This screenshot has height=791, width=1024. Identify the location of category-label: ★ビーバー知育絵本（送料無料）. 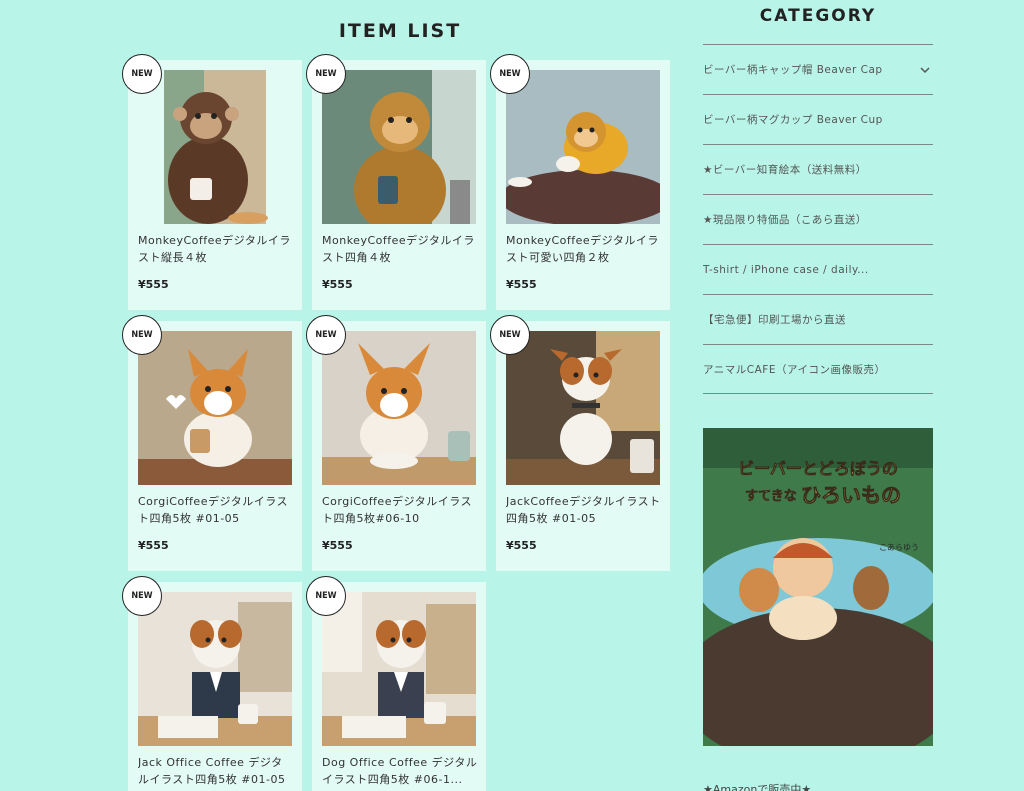
(785, 170).